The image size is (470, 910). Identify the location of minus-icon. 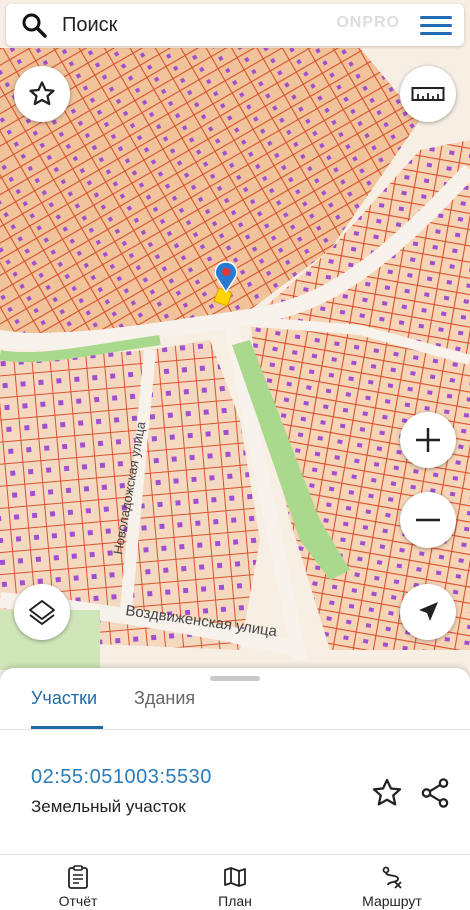
(428, 520).